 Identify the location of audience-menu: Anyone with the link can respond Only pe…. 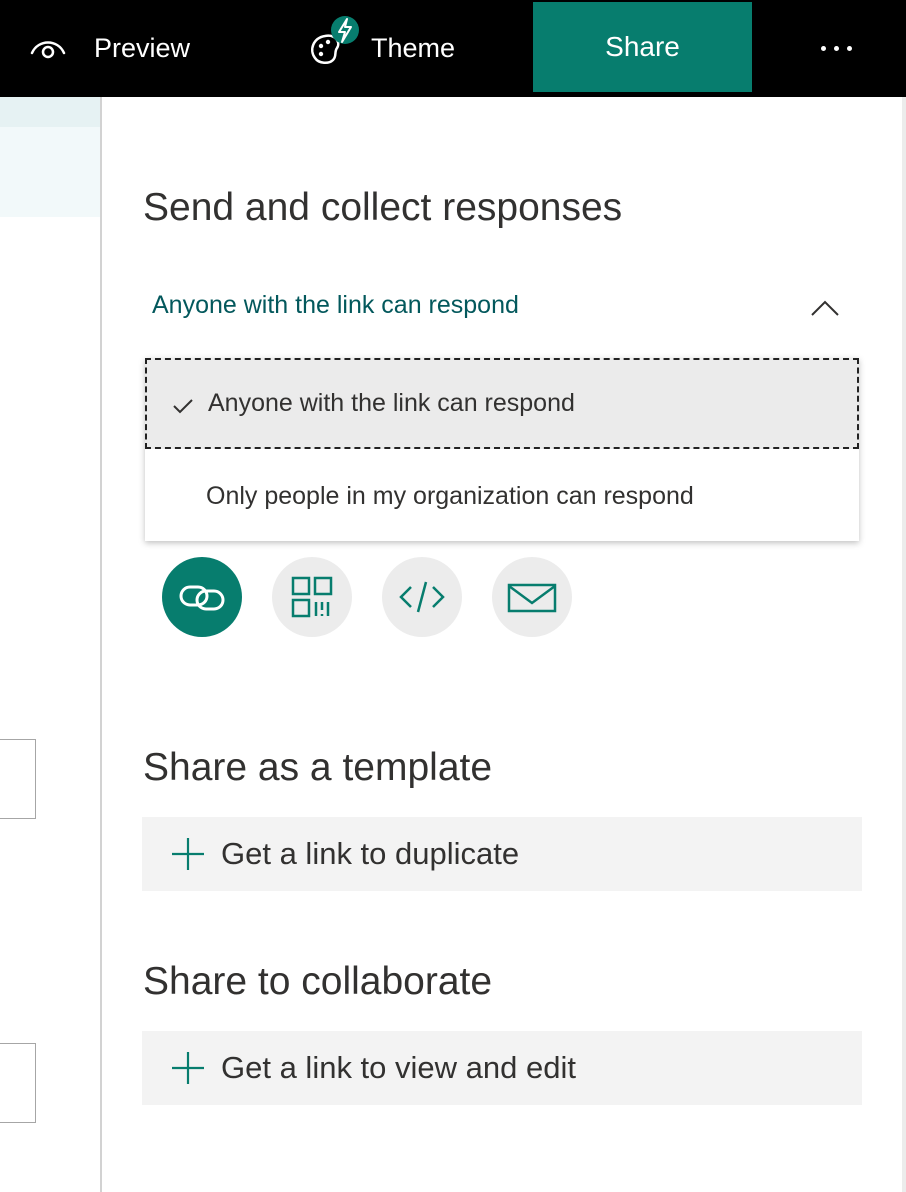
(502, 449).